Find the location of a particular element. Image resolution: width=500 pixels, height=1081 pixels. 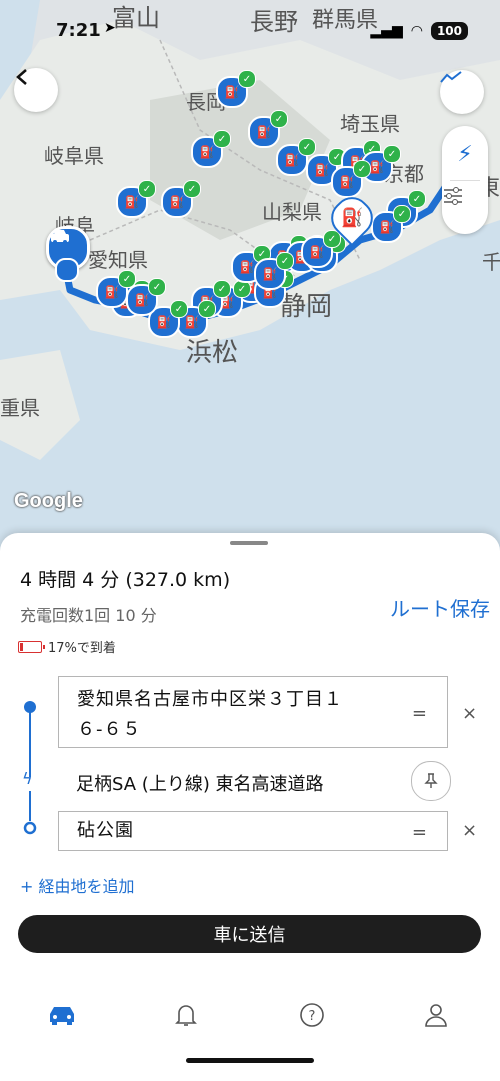

map-controls-panel: ⚡ is located at coordinates (465, 180).